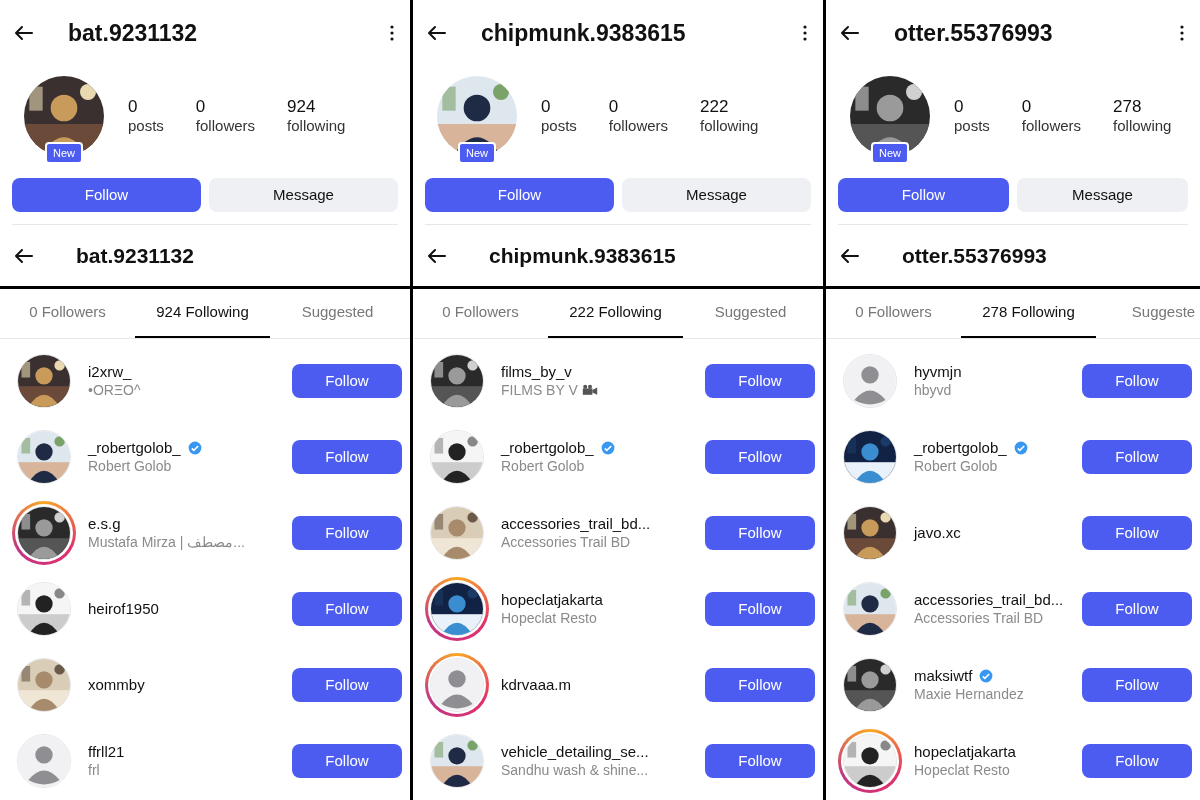  What do you see at coordinates (123, 609) in the screenshot?
I see `user-handle: heirof1950` at bounding box center [123, 609].